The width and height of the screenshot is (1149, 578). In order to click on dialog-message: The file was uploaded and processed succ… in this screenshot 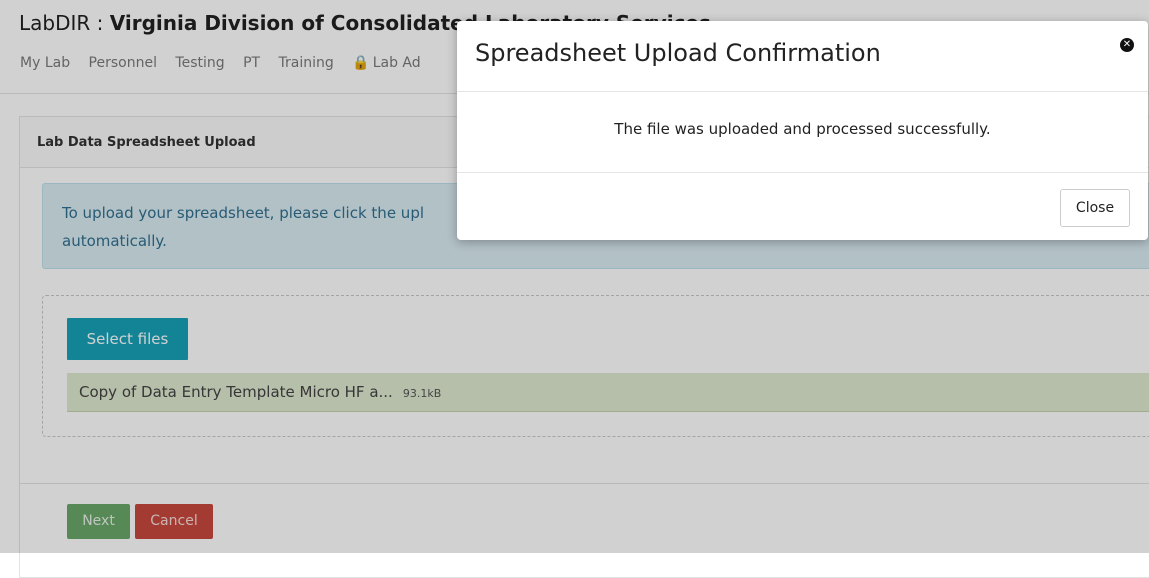, I will do `click(802, 132)`.